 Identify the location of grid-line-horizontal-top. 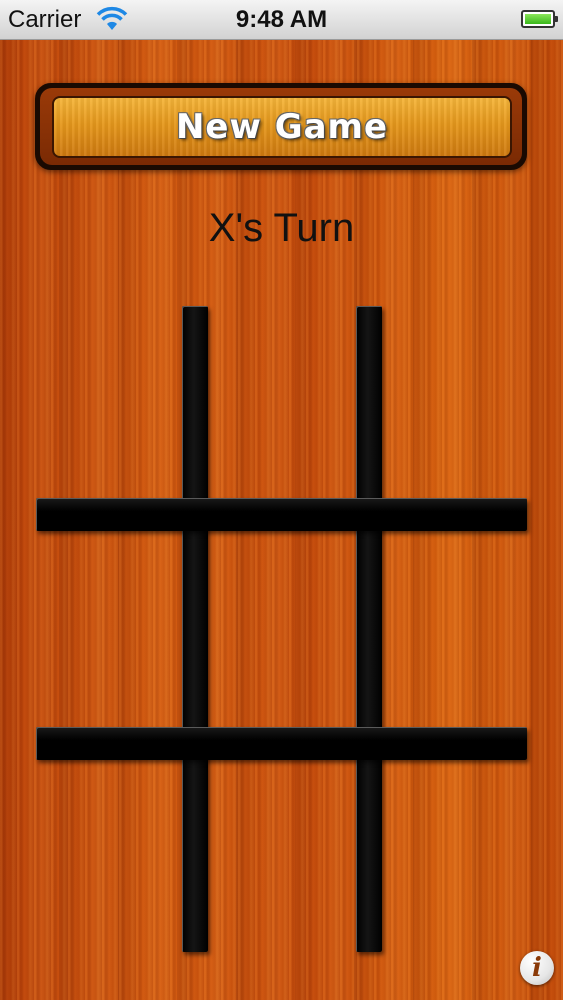
(281, 514).